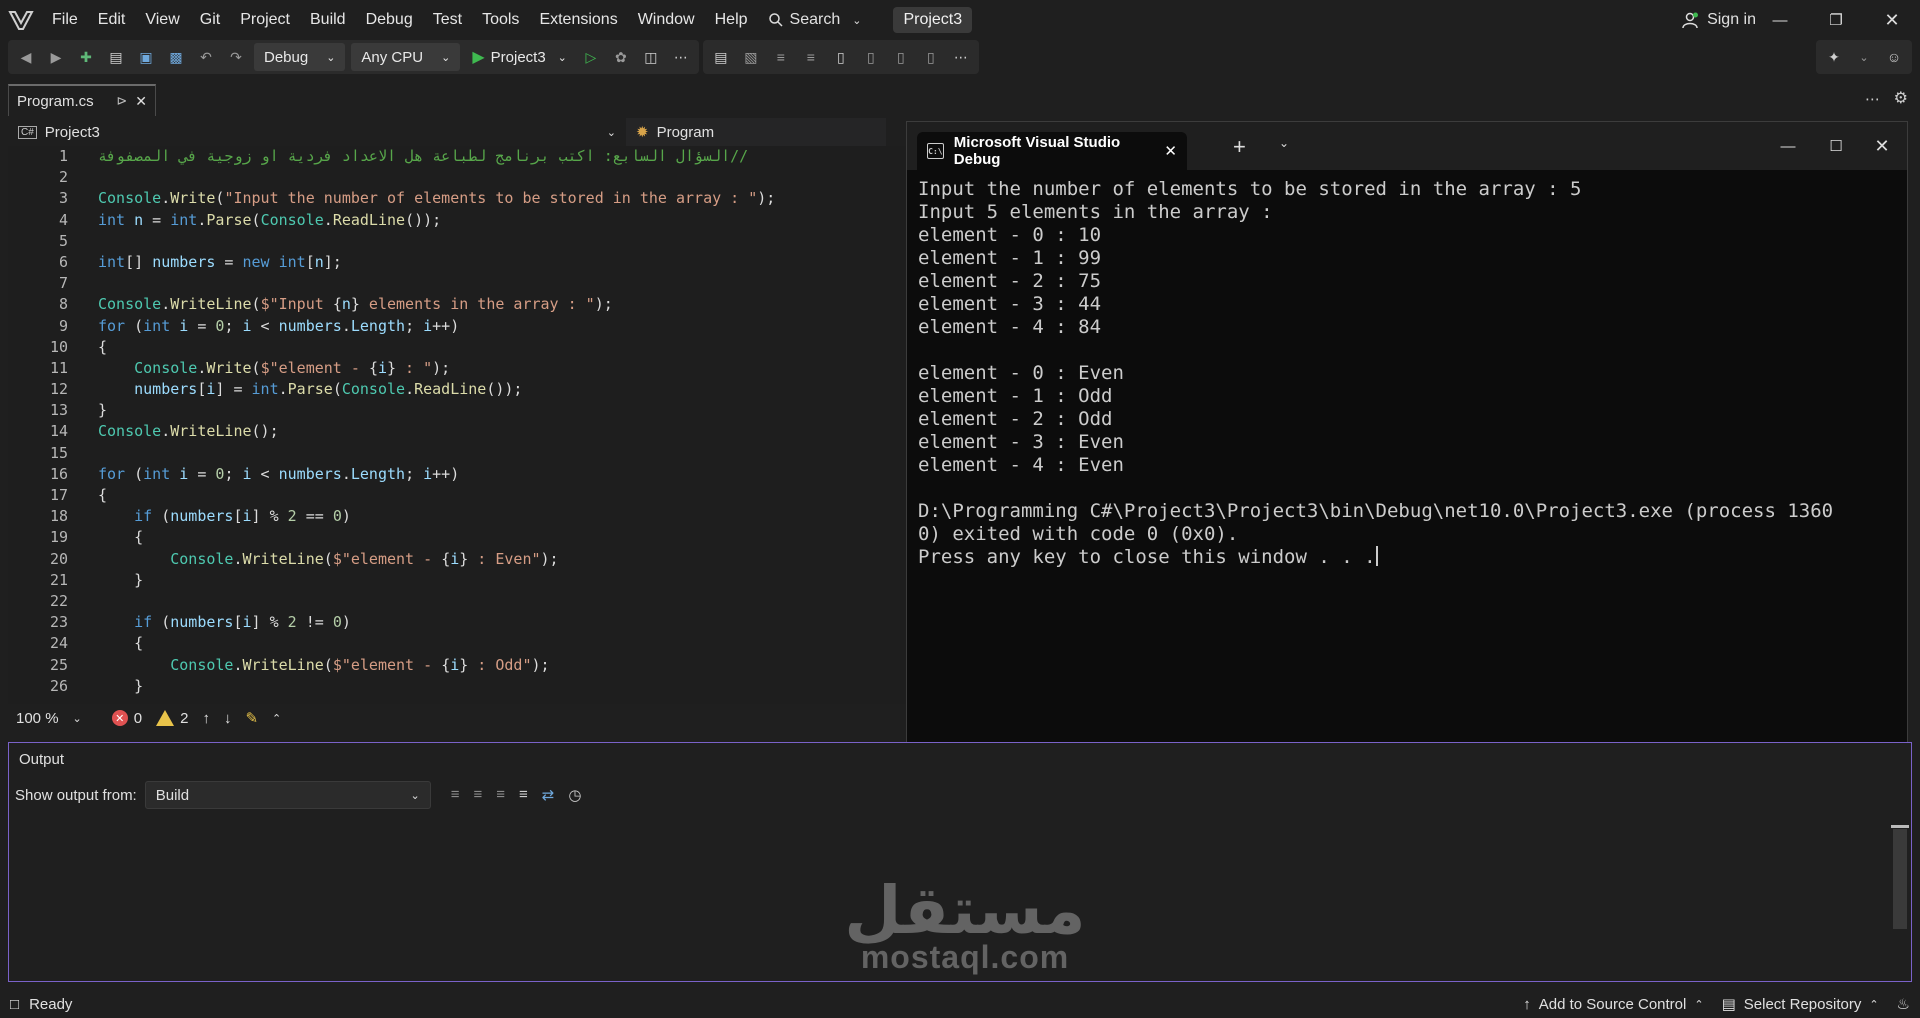 The height and width of the screenshot is (1018, 1920). I want to click on redo-icon: ↷, so click(236, 57).